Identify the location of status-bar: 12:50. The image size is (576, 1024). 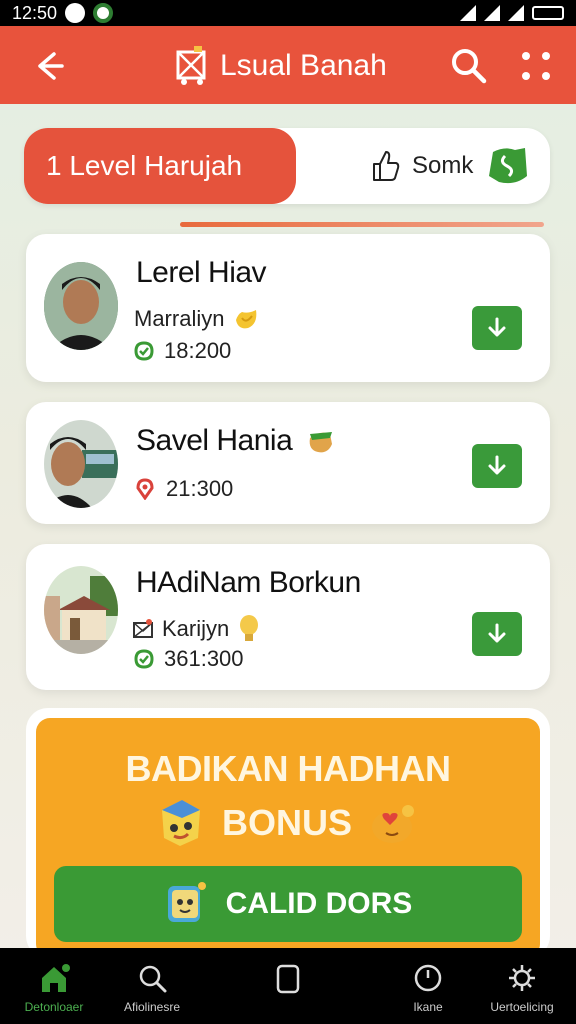
(288, 13).